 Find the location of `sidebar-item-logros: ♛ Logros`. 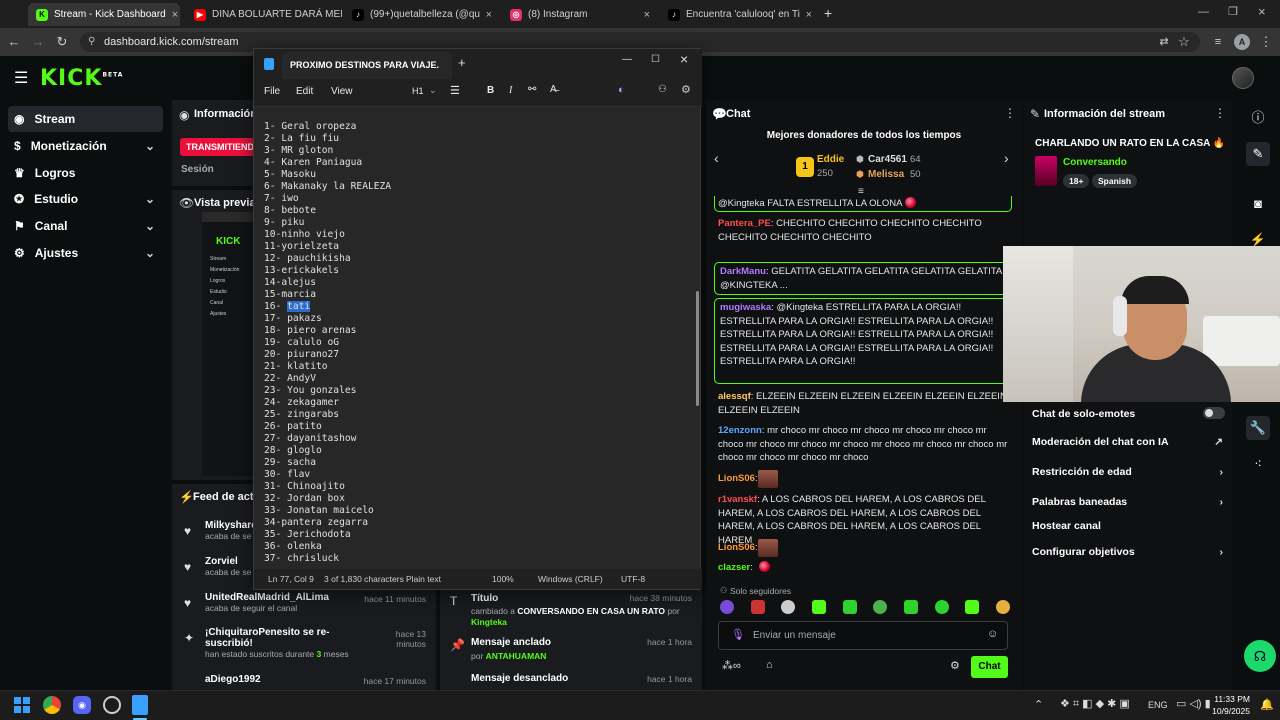

sidebar-item-logros: ♛ Logros is located at coordinates (85, 173).